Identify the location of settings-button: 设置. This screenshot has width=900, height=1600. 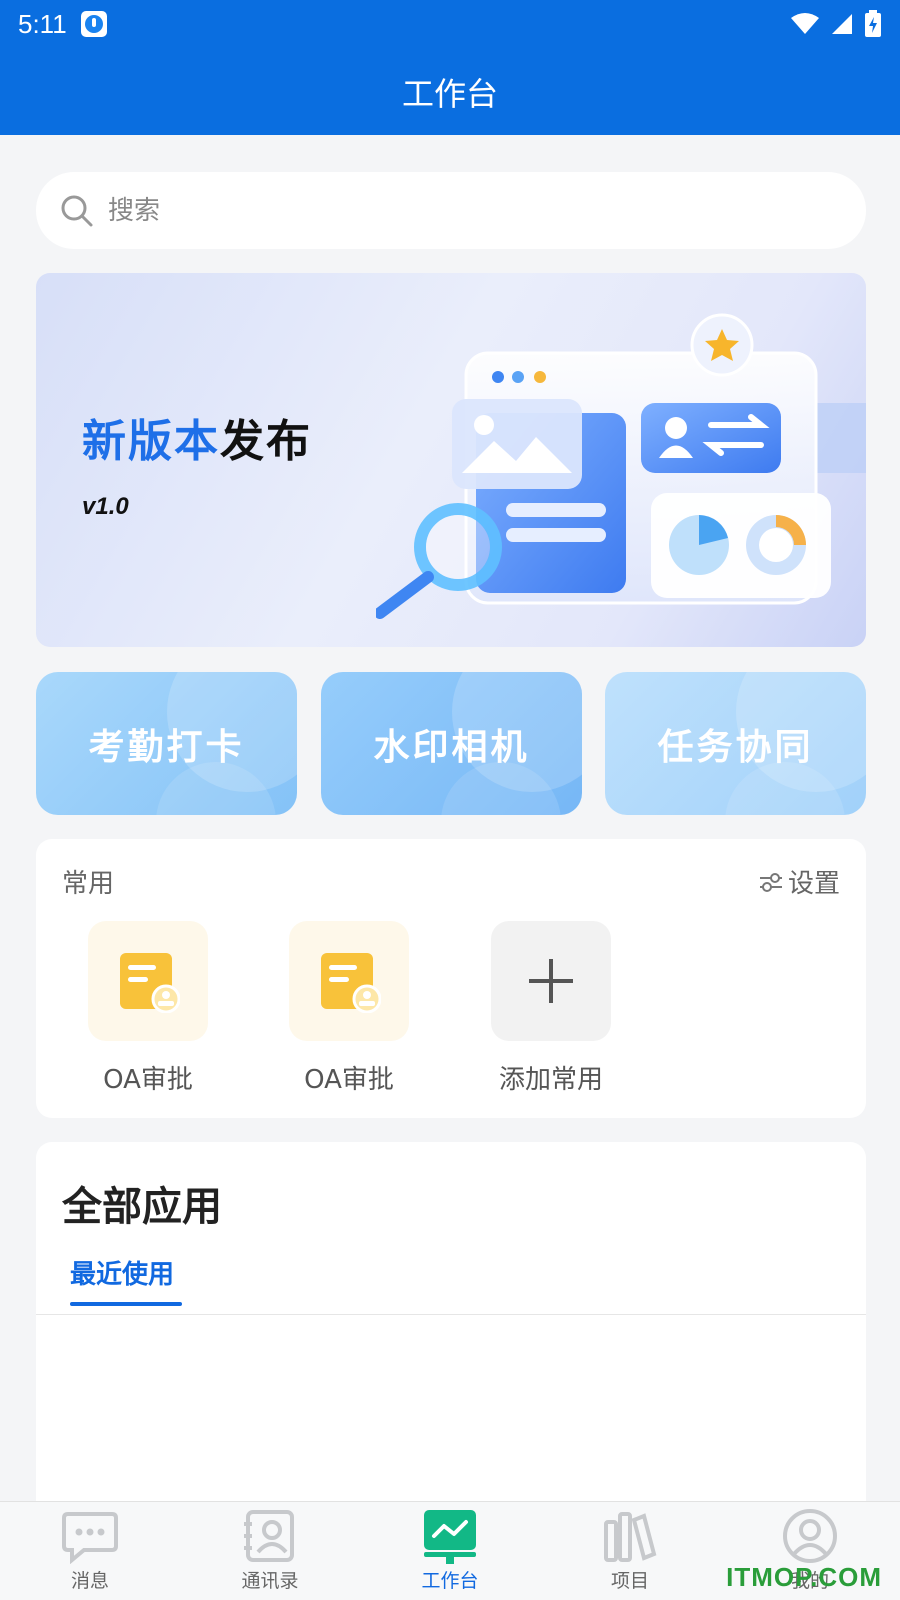
(799, 881).